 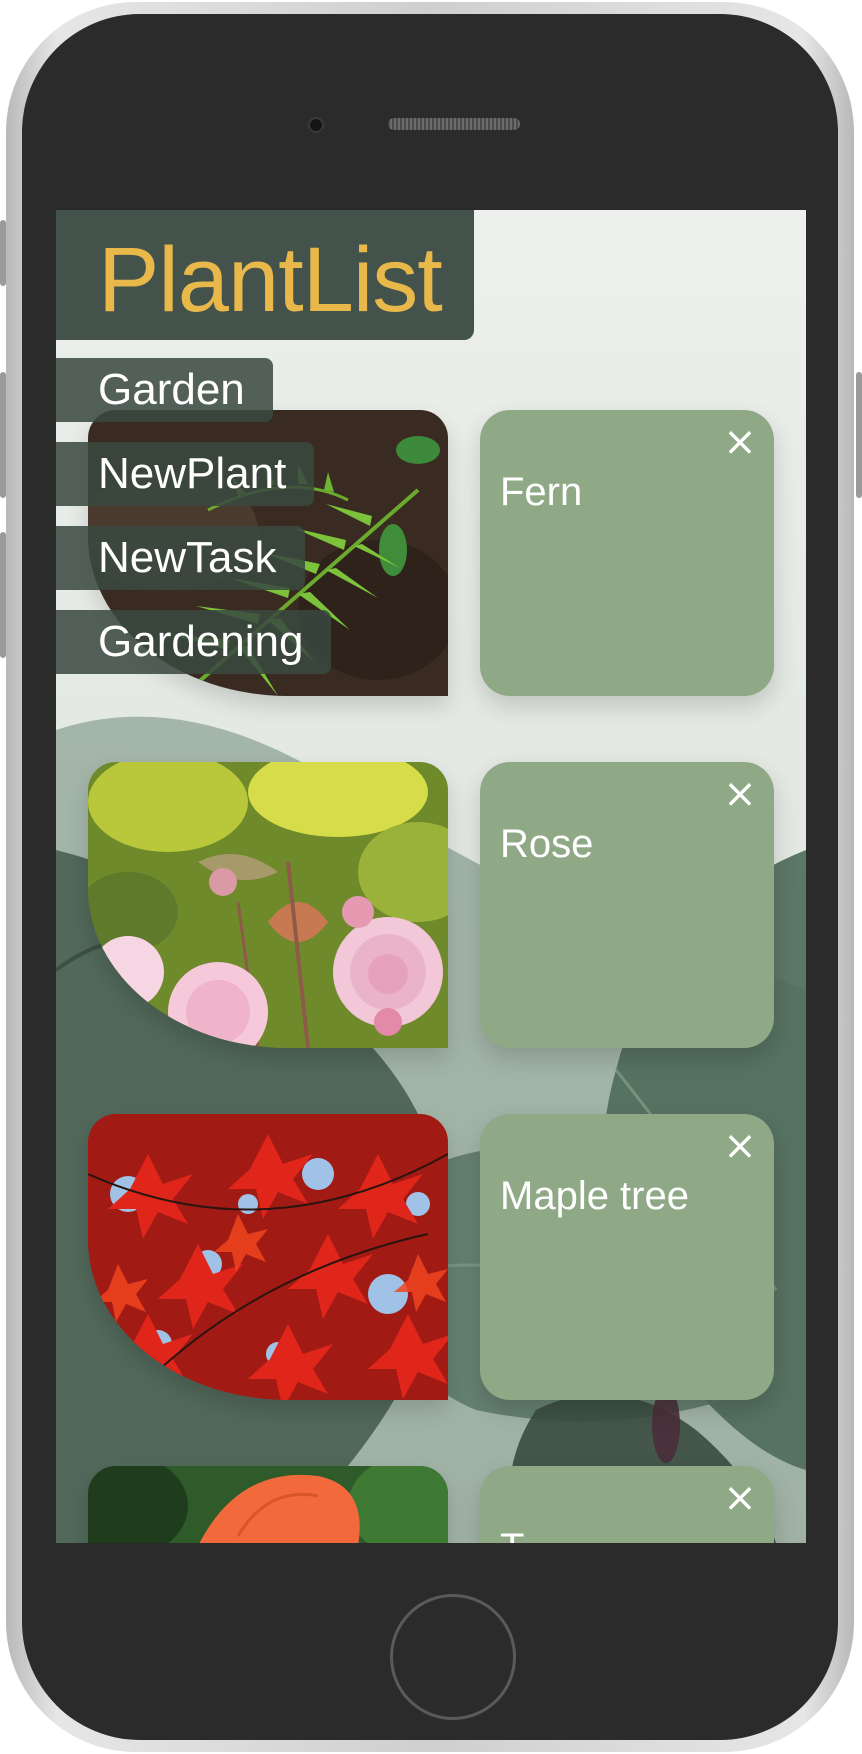 I want to click on nav-item-gardening: Gardening, so click(x=194, y=642).